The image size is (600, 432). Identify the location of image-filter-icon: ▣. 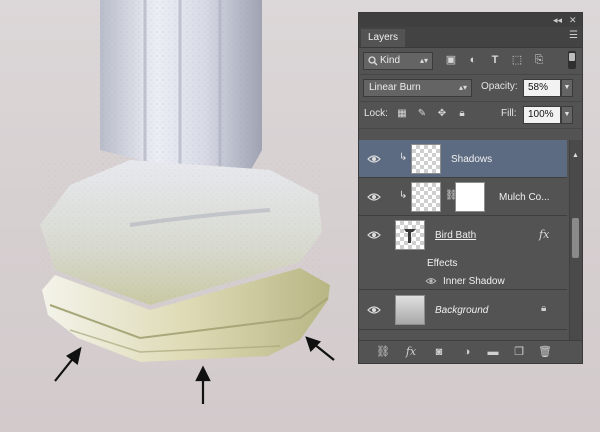
(451, 60).